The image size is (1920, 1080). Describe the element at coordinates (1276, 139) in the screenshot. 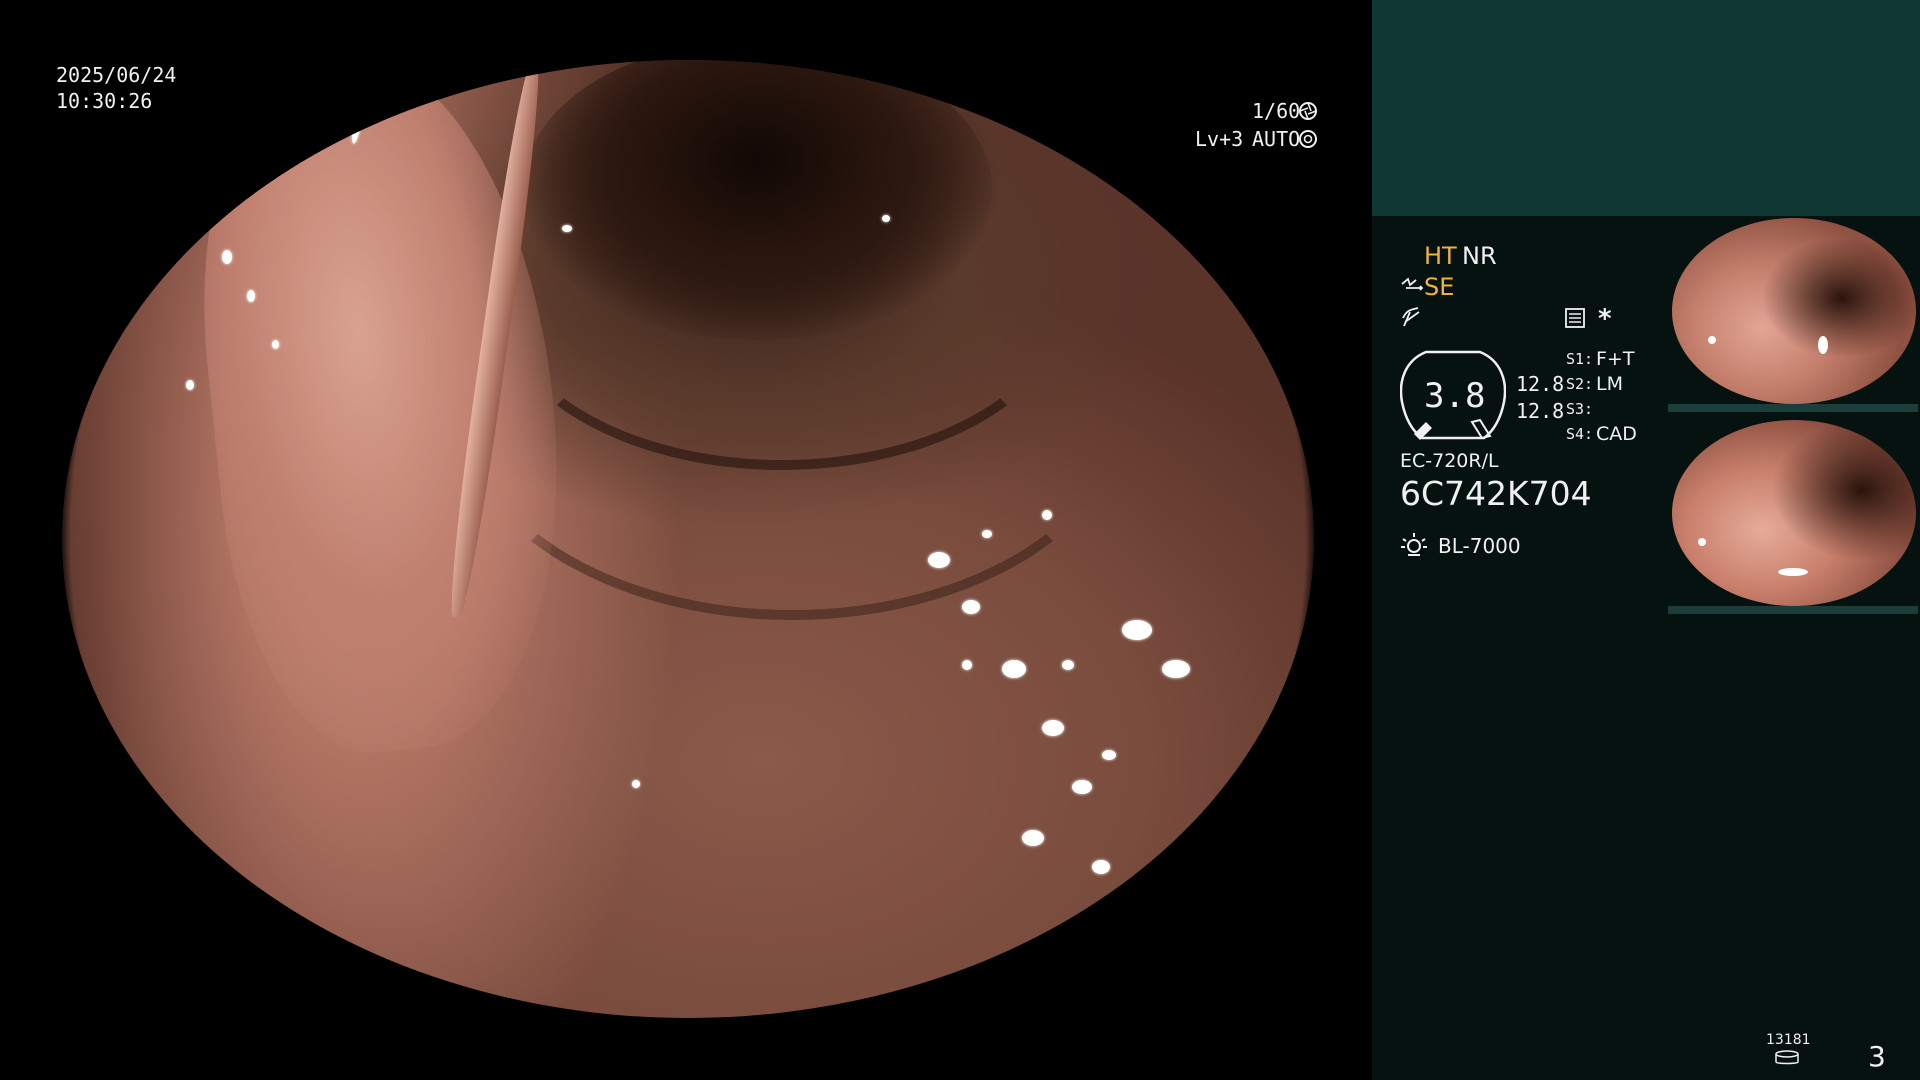

I see `iris-mode: AUTO` at that location.